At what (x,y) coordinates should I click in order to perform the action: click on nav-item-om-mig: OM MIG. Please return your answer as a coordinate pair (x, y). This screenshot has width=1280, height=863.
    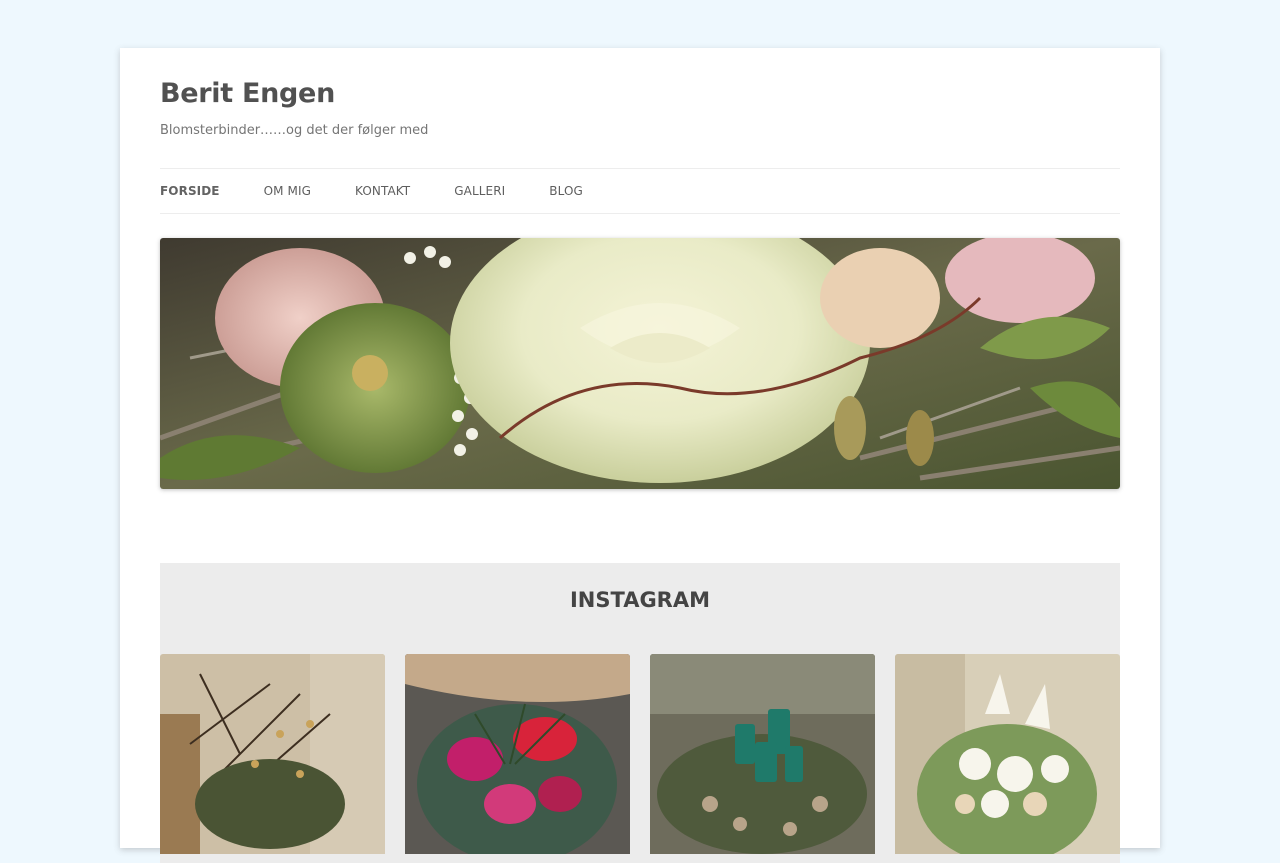
    Looking at the image, I should click on (287, 191).